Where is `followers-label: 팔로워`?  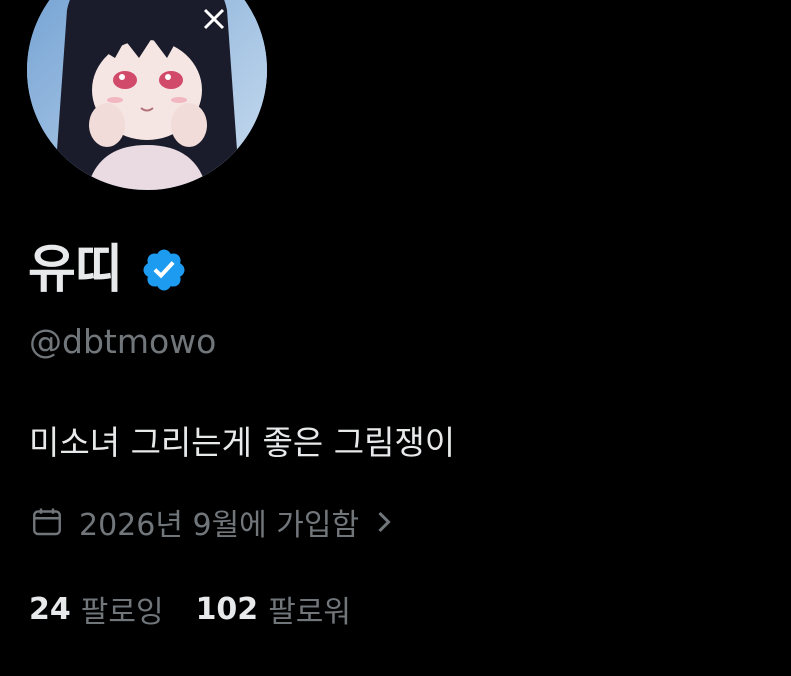
followers-label: 팔로워 is located at coordinates (309, 612).